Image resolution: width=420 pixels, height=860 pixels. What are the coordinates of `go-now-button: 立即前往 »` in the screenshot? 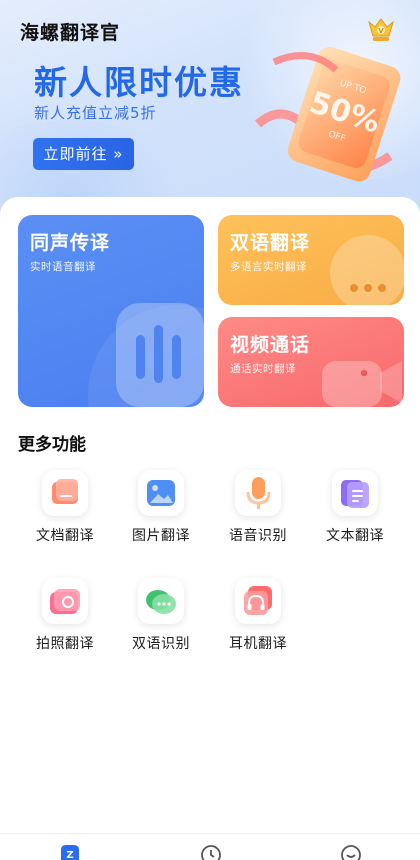 It's located at (83, 154).